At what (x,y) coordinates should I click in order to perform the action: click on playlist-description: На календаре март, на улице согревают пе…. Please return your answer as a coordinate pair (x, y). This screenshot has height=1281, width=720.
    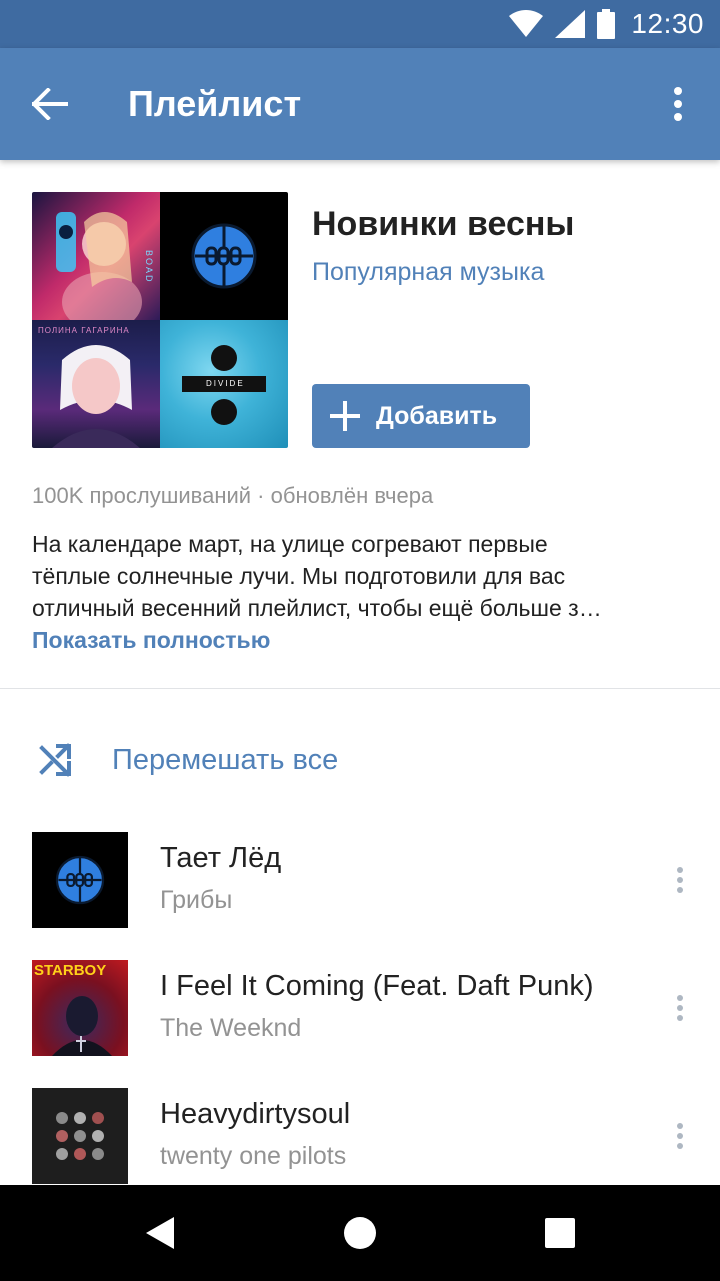
    Looking at the image, I should click on (360, 576).